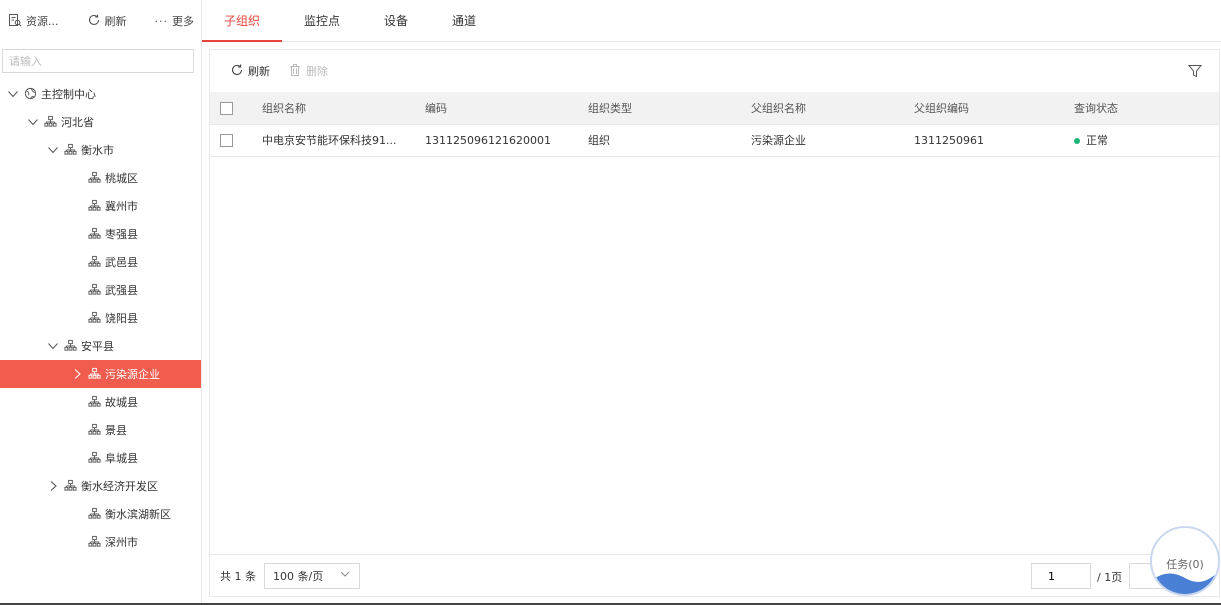 The height and width of the screenshot is (605, 1221). Describe the element at coordinates (132, 374) in the screenshot. I see `tree-node-label: 污染源企业` at that location.